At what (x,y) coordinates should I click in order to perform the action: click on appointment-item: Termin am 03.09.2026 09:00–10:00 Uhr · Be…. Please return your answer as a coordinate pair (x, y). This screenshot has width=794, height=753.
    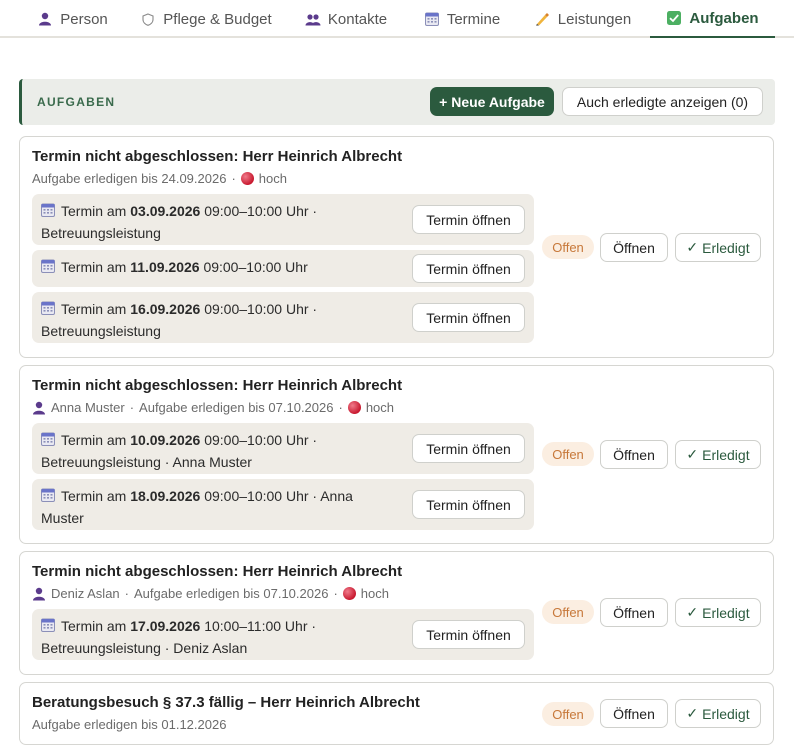
    Looking at the image, I should click on (283, 219).